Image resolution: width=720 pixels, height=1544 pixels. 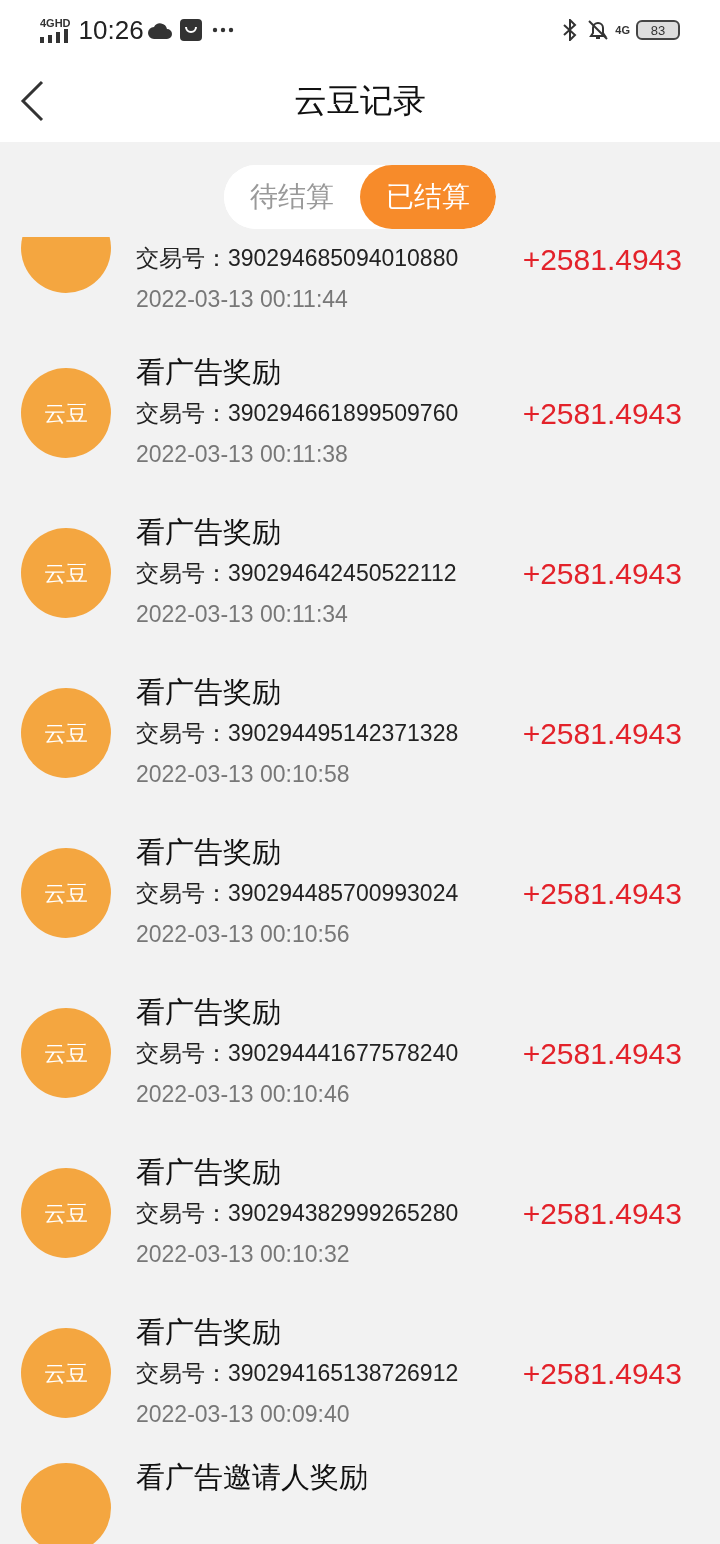 What do you see at coordinates (55, 23) in the screenshot?
I see `network-label: 4GHD` at bounding box center [55, 23].